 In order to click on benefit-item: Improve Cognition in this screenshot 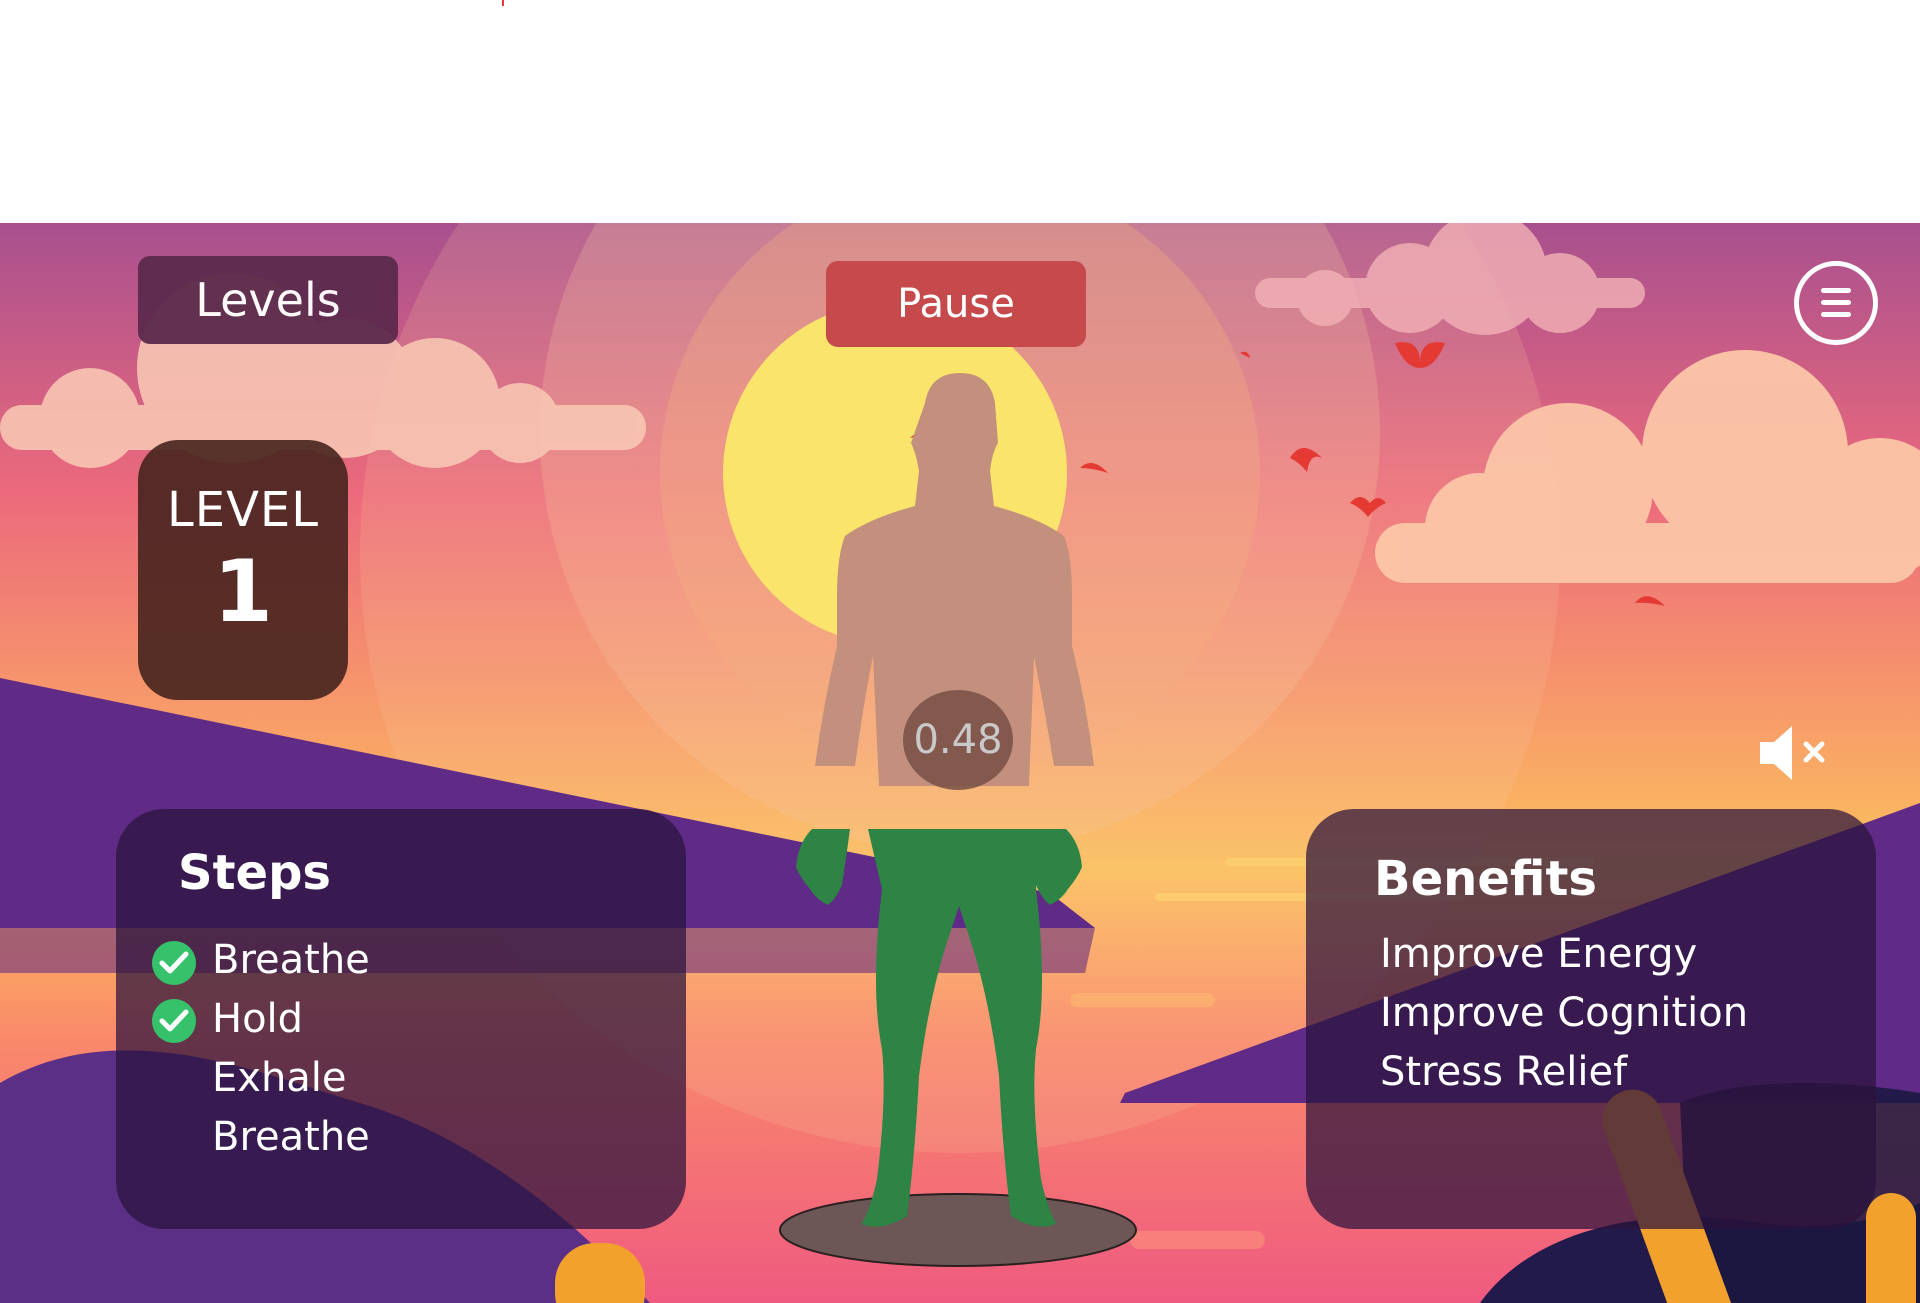, I will do `click(1564, 1013)`.